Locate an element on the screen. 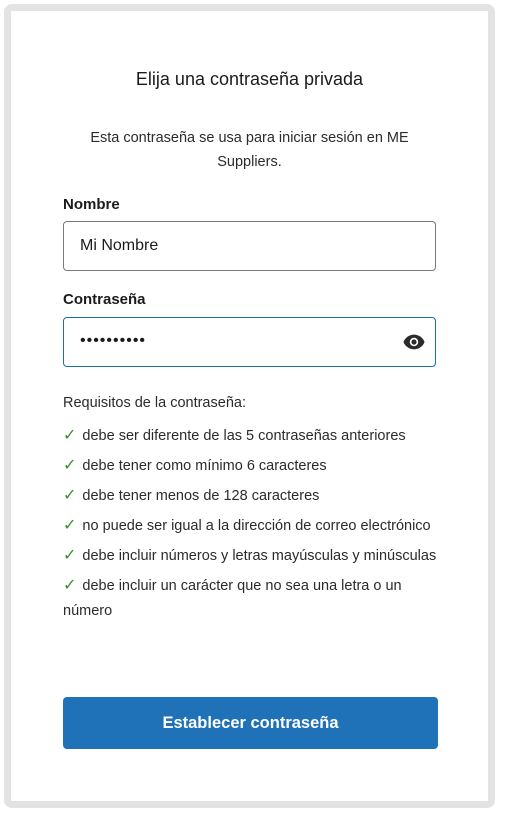 This screenshot has width=505, height=814. requirements-title: Requisitos de la contraseña: is located at coordinates (154, 403).